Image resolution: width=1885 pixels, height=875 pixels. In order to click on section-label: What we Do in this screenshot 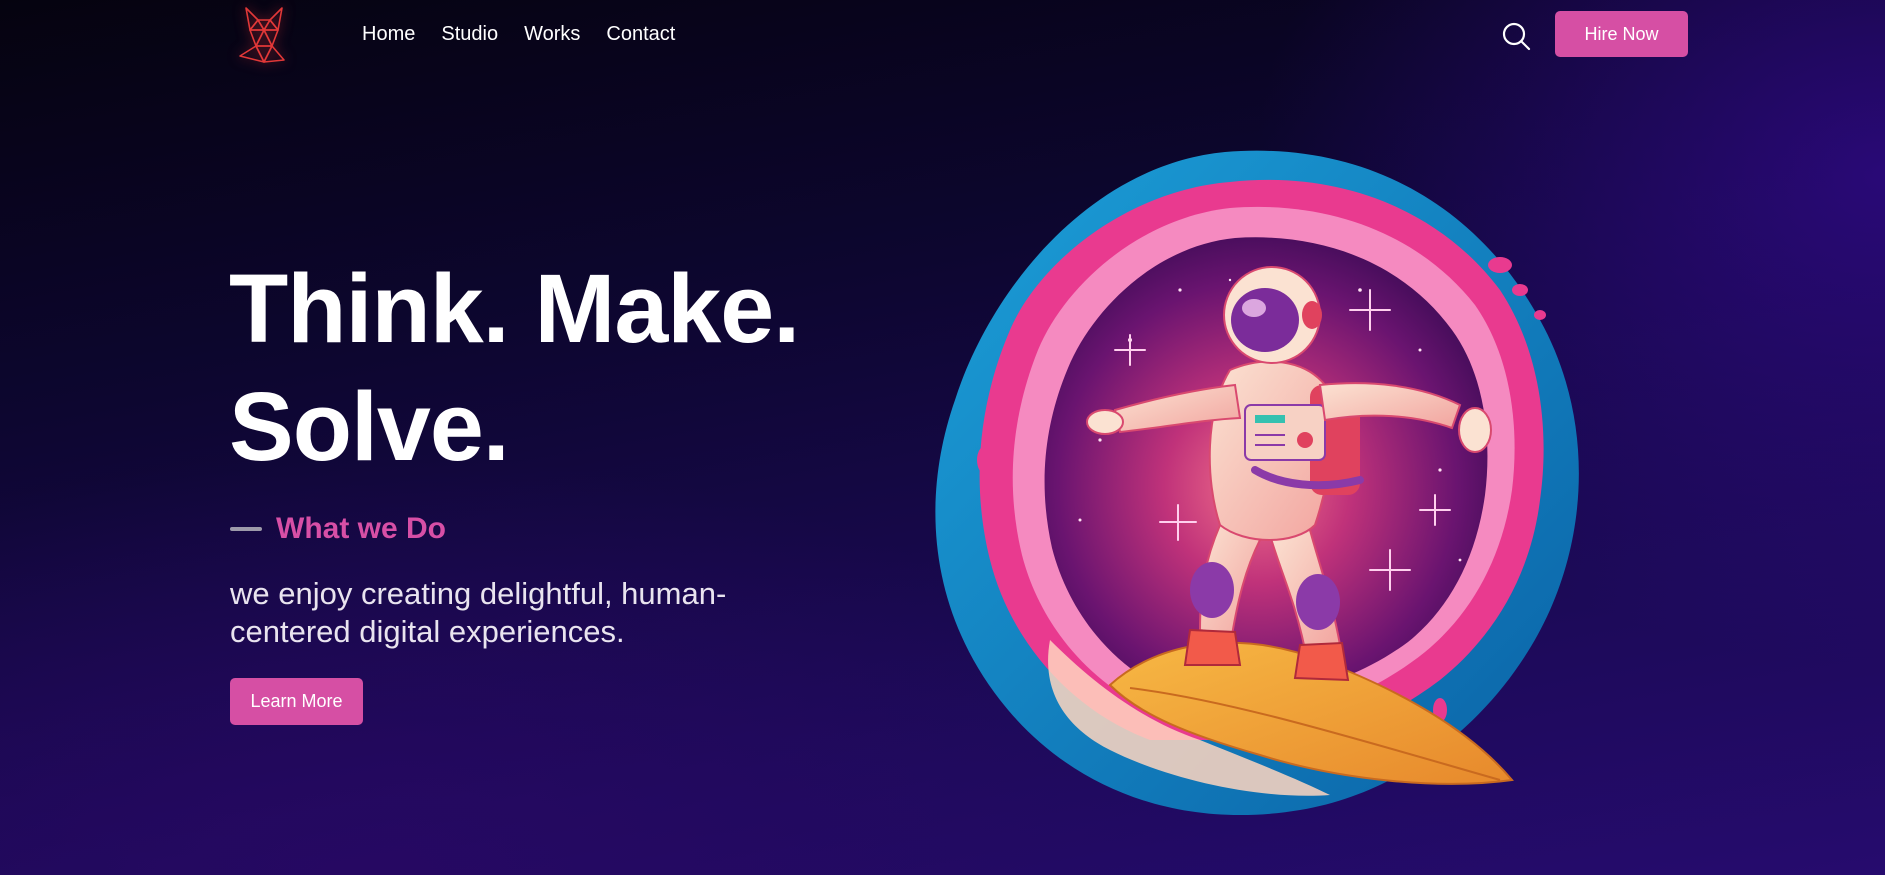, I will do `click(338, 529)`.